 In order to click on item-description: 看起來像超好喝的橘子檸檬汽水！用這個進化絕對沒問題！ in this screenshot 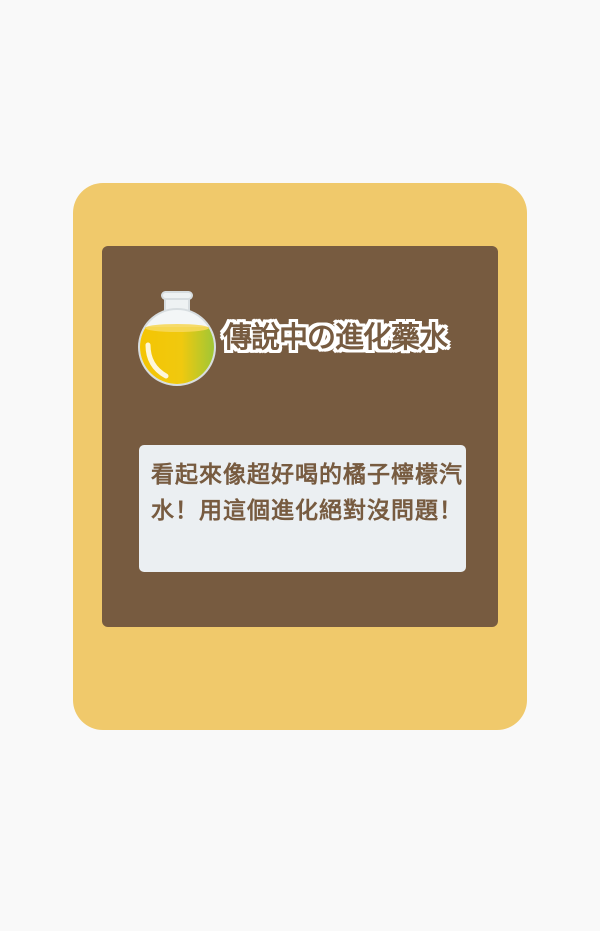, I will do `click(307, 493)`.